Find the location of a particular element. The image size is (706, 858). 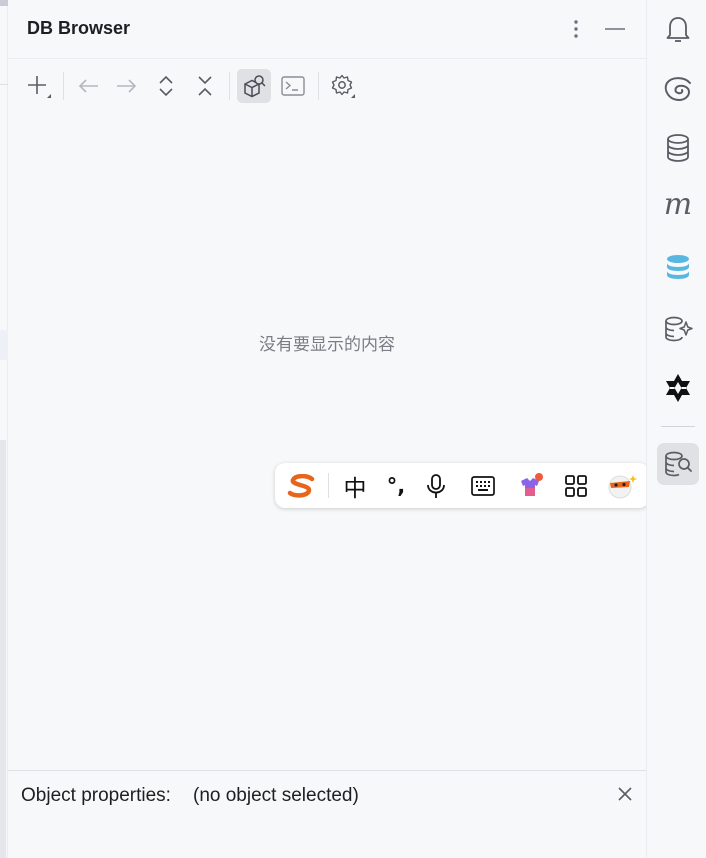

ime-punctuation-label: °, is located at coordinates (396, 485).